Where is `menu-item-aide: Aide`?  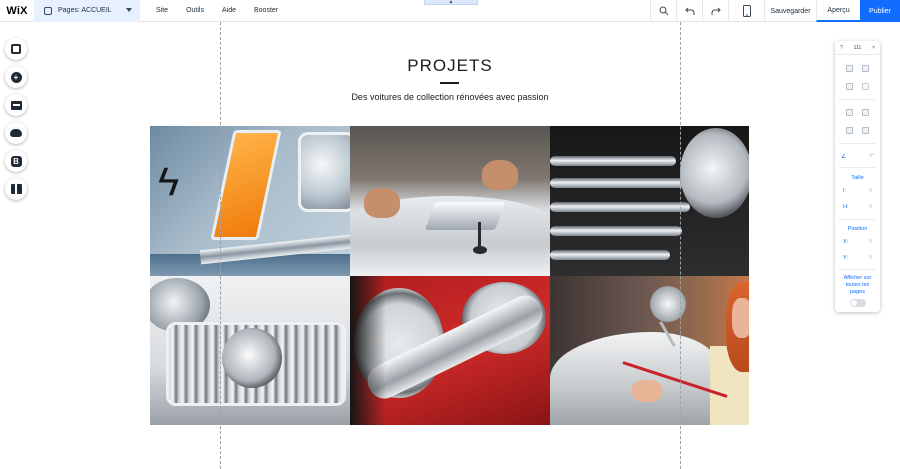
menu-item-aide: Aide is located at coordinates (229, 10).